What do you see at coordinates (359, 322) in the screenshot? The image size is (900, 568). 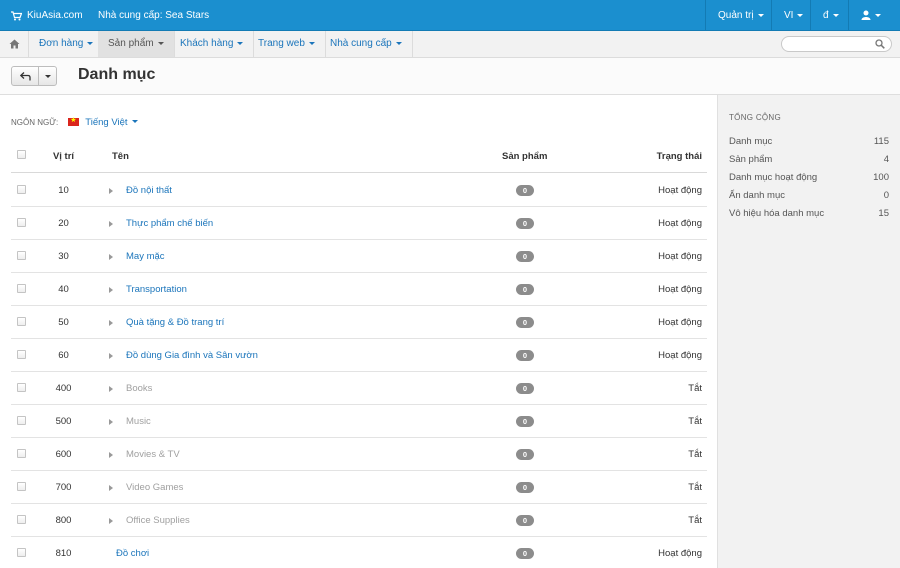 I see `table-row: 50 Quà tặng & Đồ trang trí 0 Hoạt động` at bounding box center [359, 322].